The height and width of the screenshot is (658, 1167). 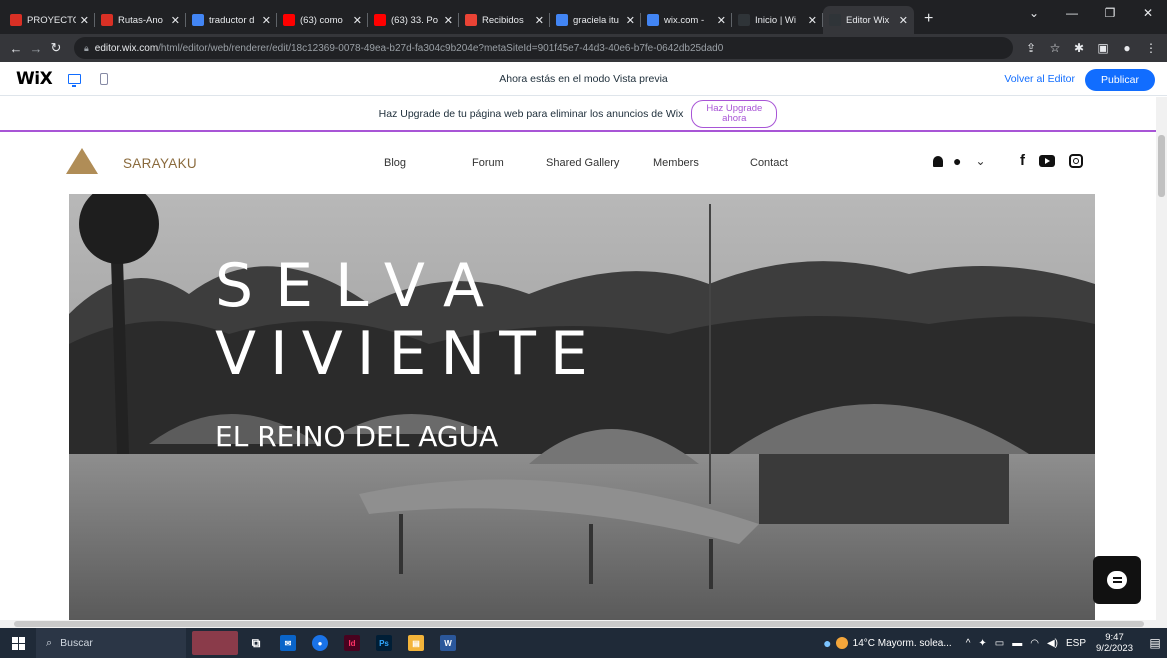 I want to click on back-arrow-icon: ←, so click(x=16, y=48).